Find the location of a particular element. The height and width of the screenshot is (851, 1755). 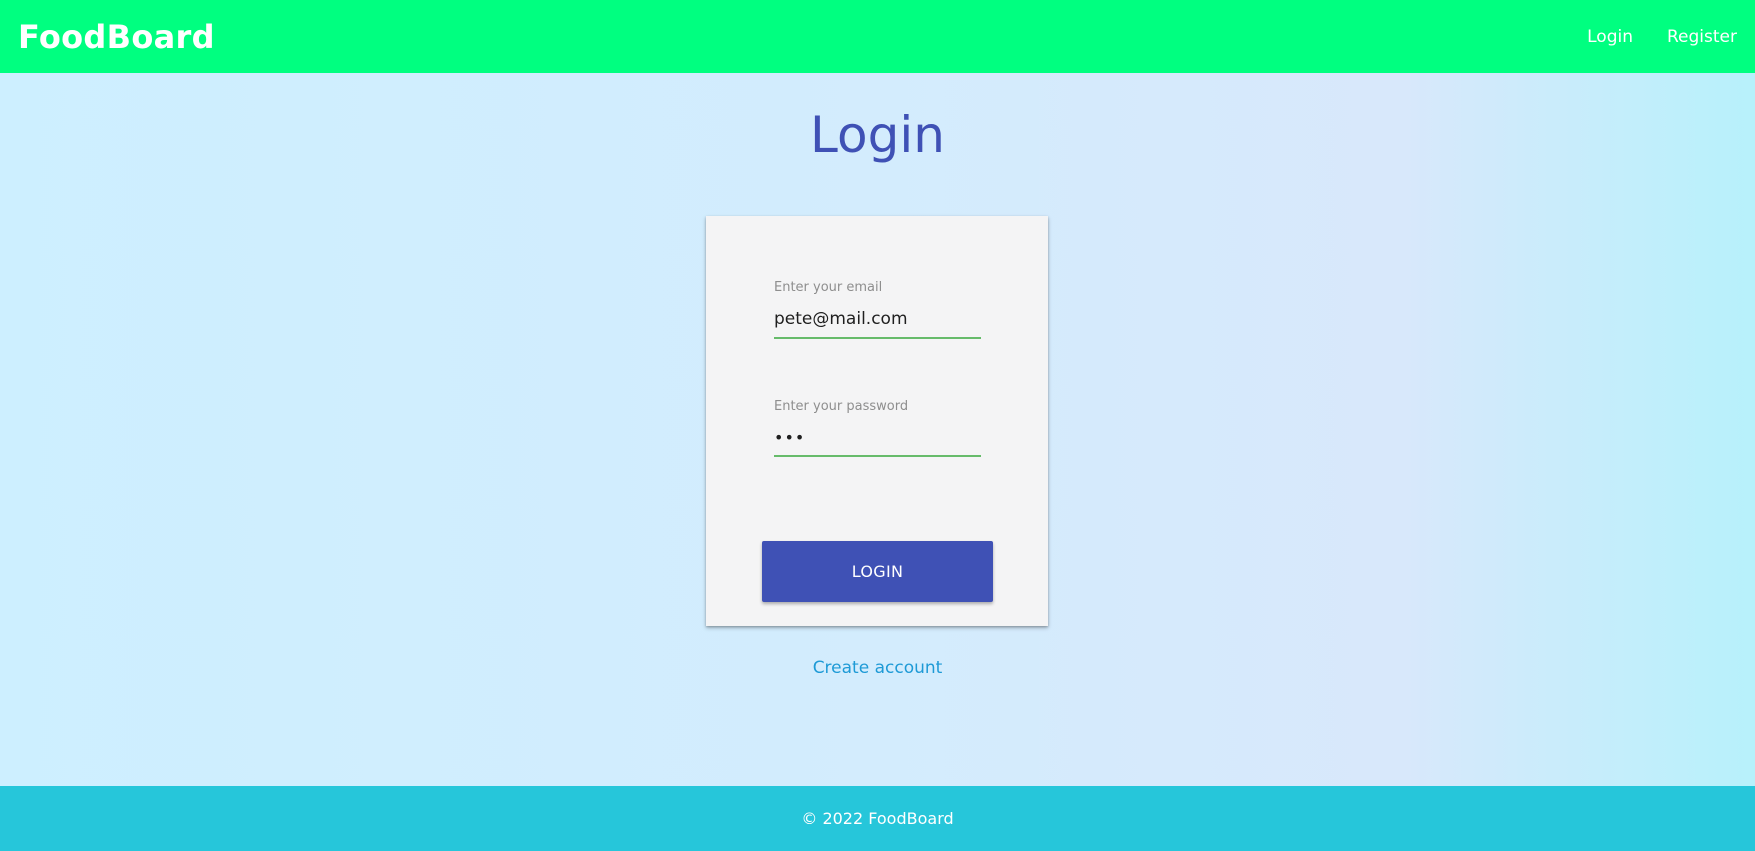

password-label: Enter your password is located at coordinates (841, 406).